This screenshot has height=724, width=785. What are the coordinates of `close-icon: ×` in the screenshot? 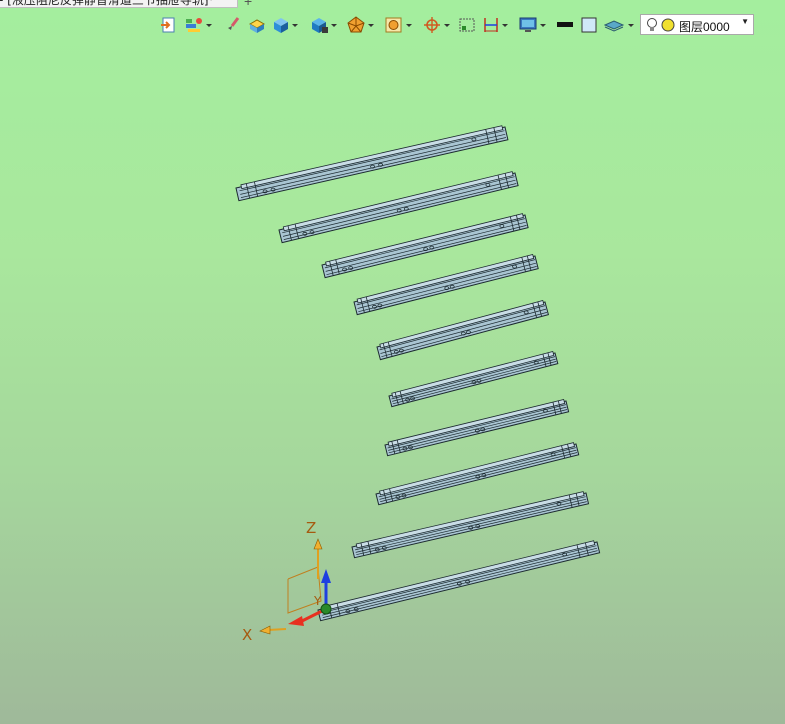 It's located at (209, 2).